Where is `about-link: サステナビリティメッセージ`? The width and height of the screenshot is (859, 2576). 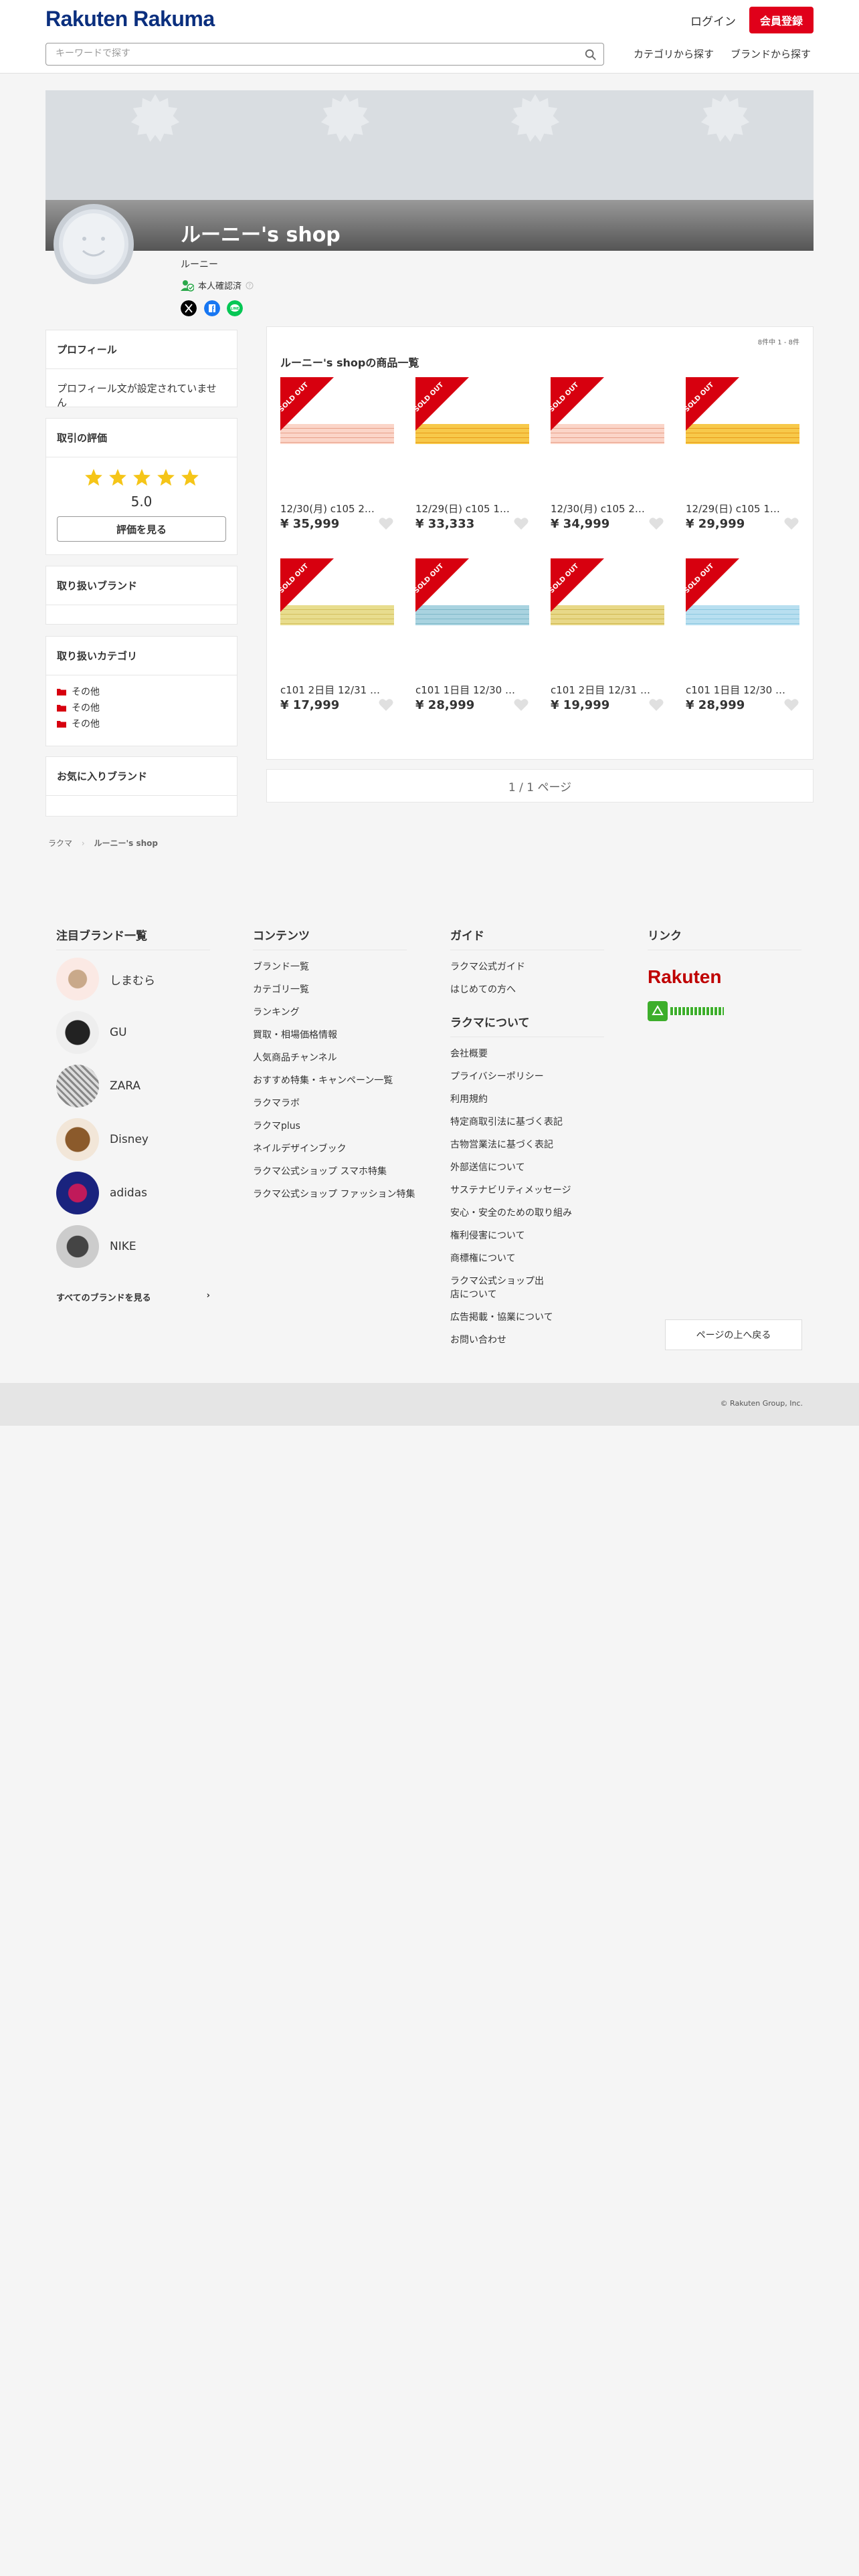
about-link: サステナビリティメッセージ is located at coordinates (527, 1189).